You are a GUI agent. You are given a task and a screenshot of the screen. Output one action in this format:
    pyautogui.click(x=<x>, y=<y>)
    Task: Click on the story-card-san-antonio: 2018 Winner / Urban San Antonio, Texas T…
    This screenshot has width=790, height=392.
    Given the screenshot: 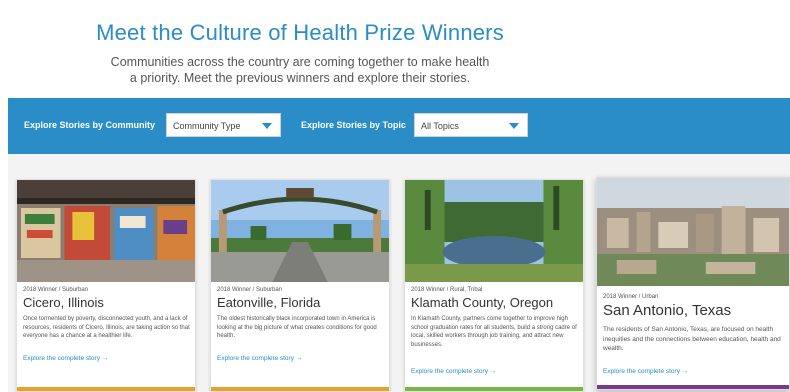 What is the action you would take?
    pyautogui.click(x=693, y=283)
    